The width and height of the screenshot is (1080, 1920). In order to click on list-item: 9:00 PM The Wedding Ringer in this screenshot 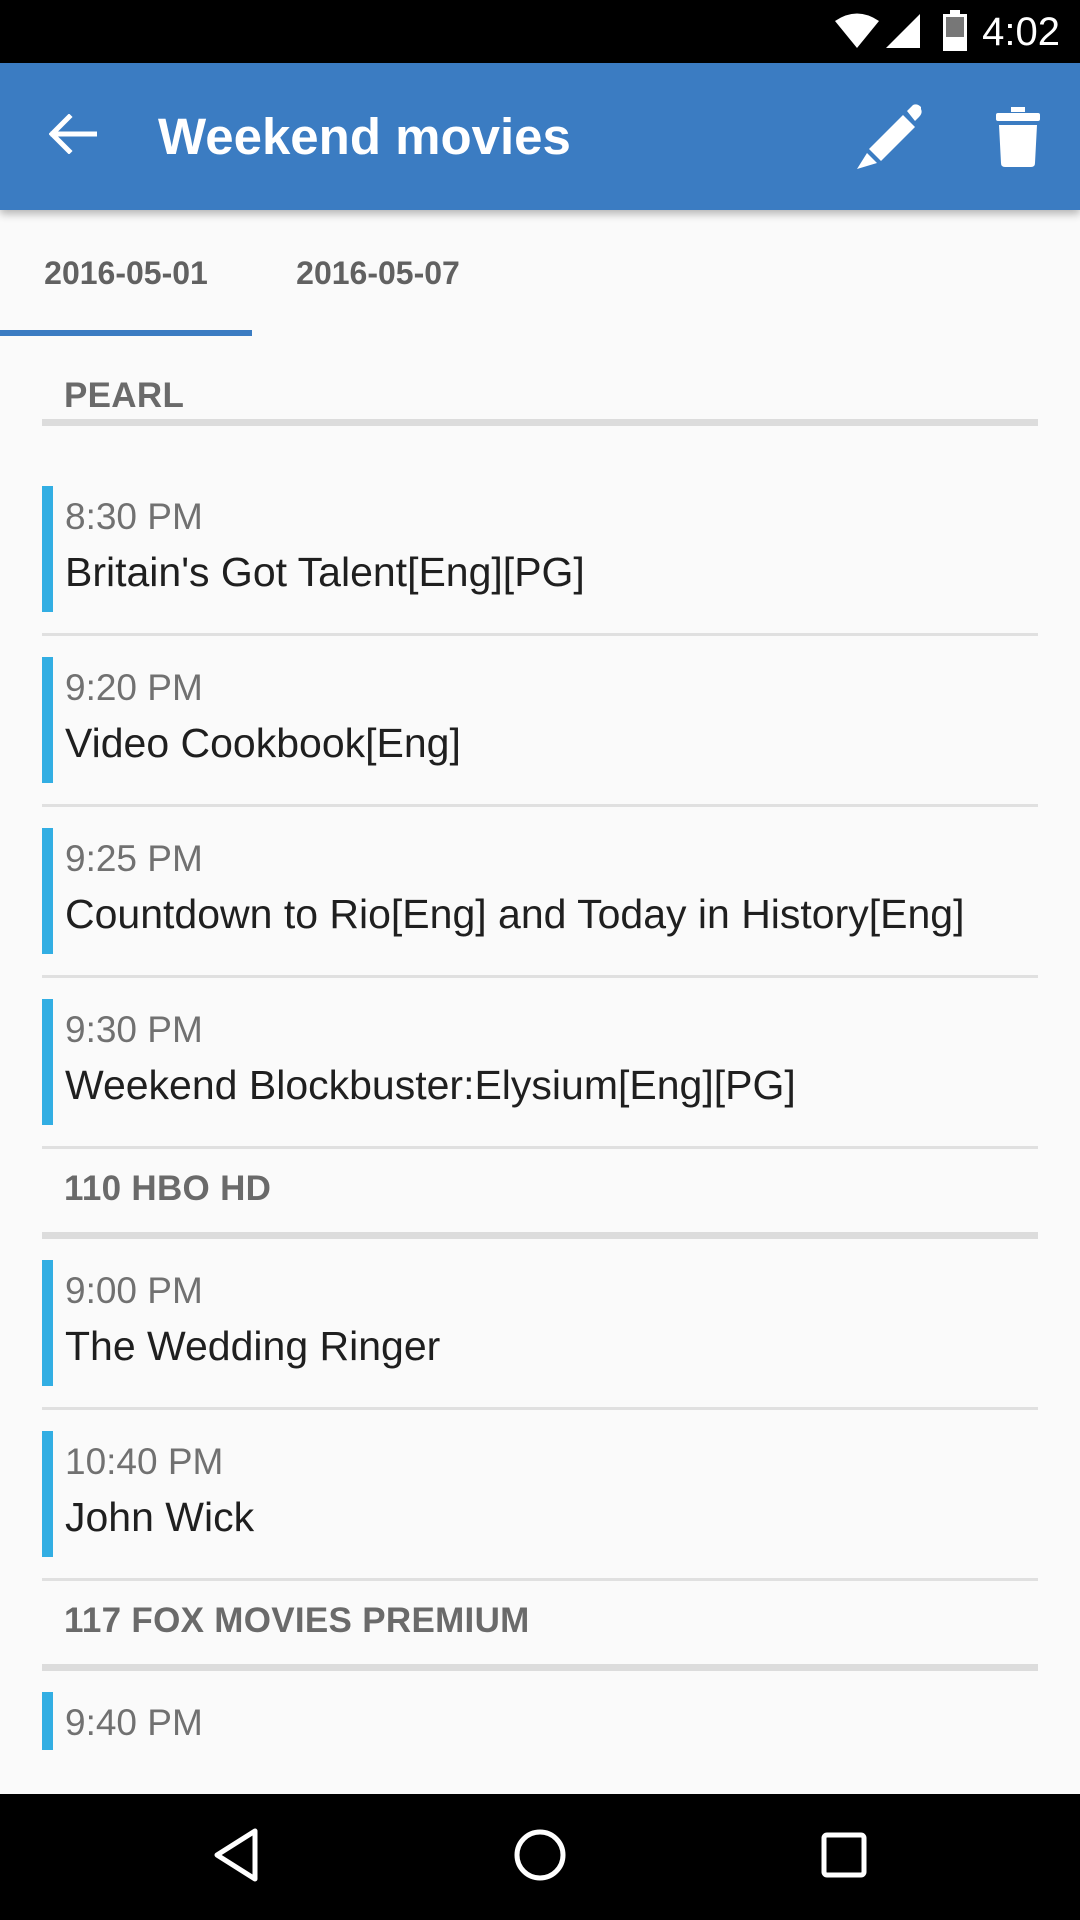, I will do `click(540, 1324)`.